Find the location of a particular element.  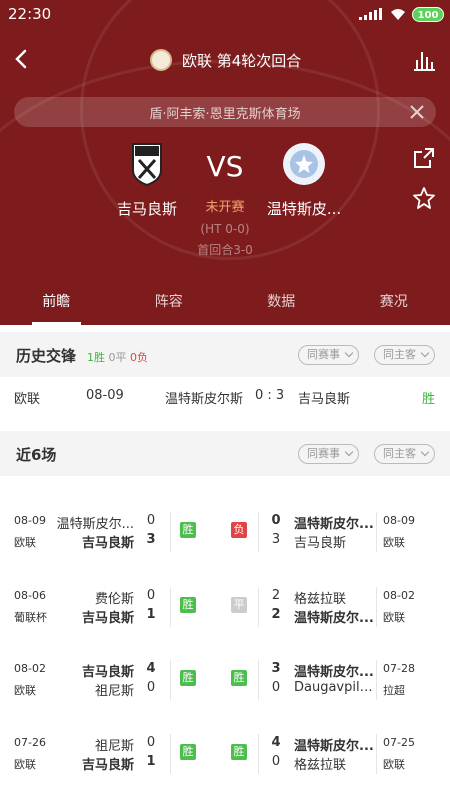

favorite-star-icon is located at coordinates (424, 198).